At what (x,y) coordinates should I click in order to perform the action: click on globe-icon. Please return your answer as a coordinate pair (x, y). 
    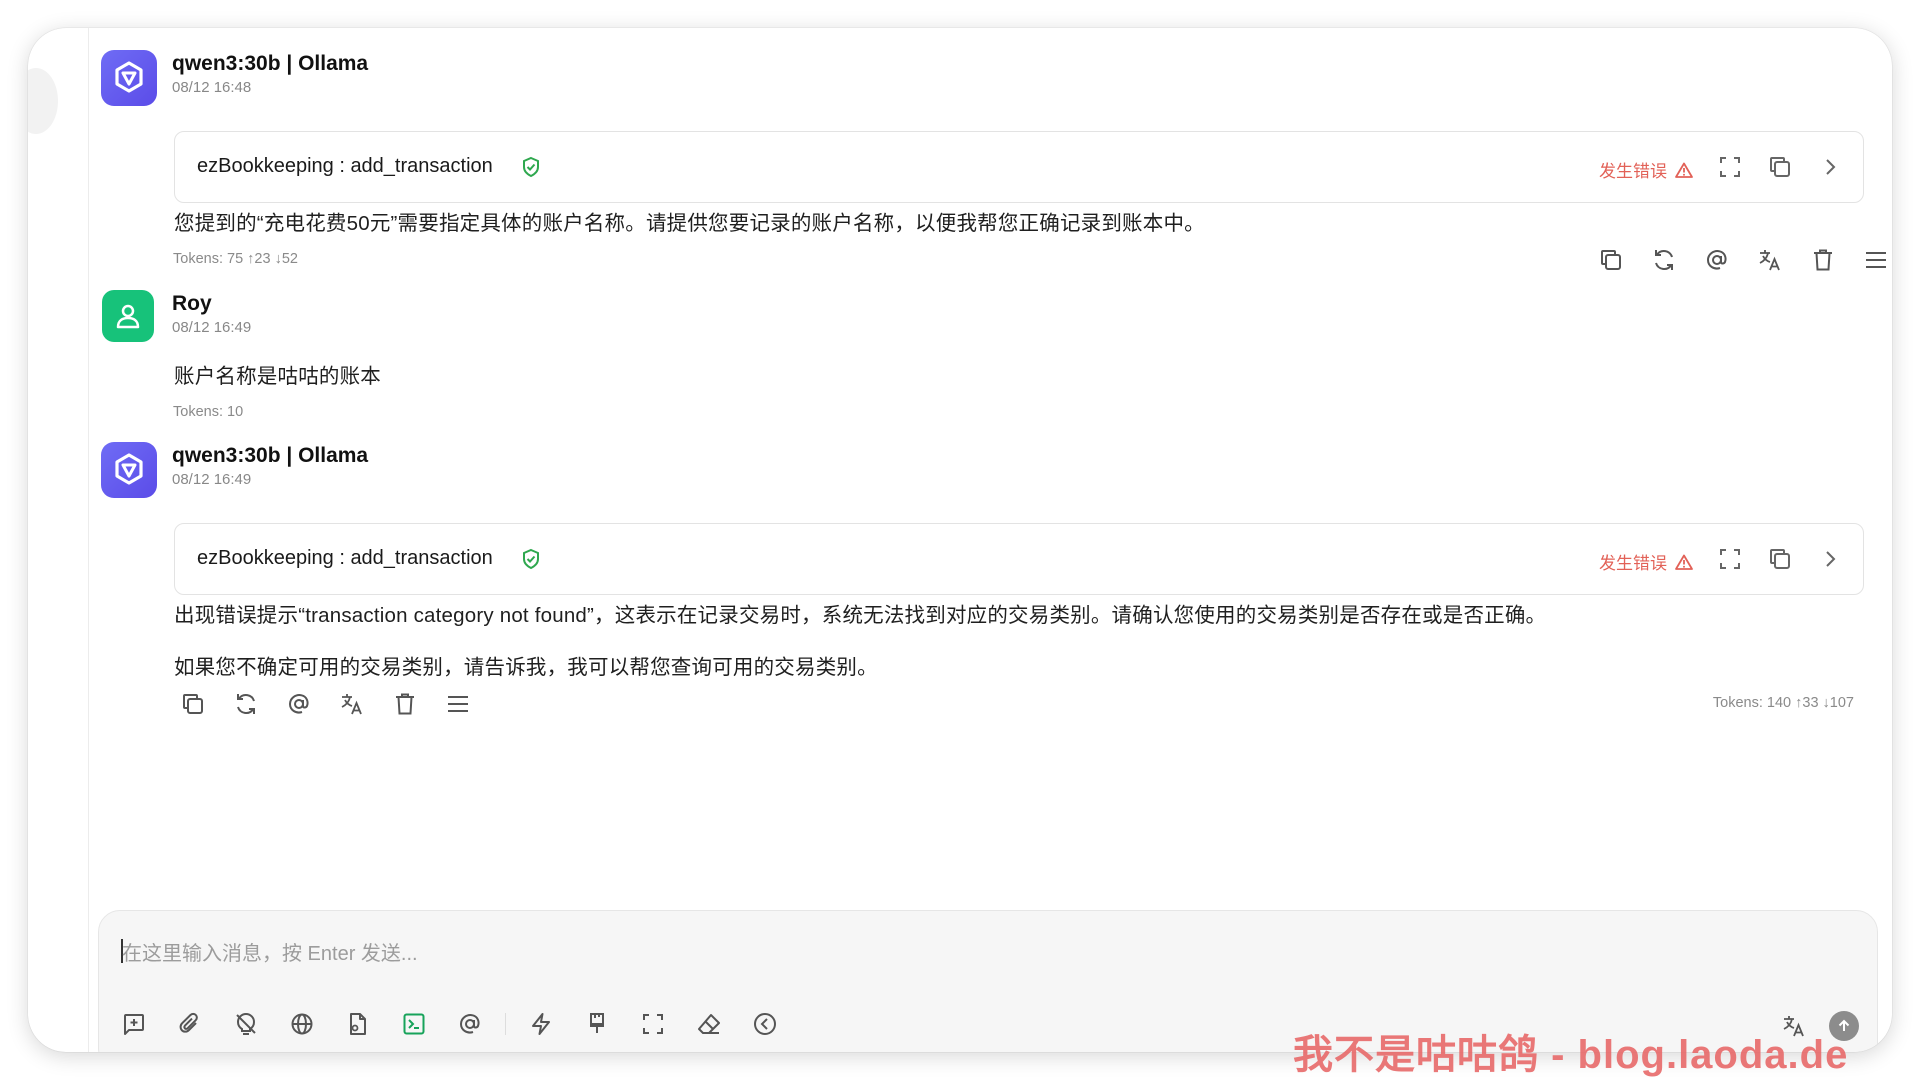
    Looking at the image, I should click on (302, 1024).